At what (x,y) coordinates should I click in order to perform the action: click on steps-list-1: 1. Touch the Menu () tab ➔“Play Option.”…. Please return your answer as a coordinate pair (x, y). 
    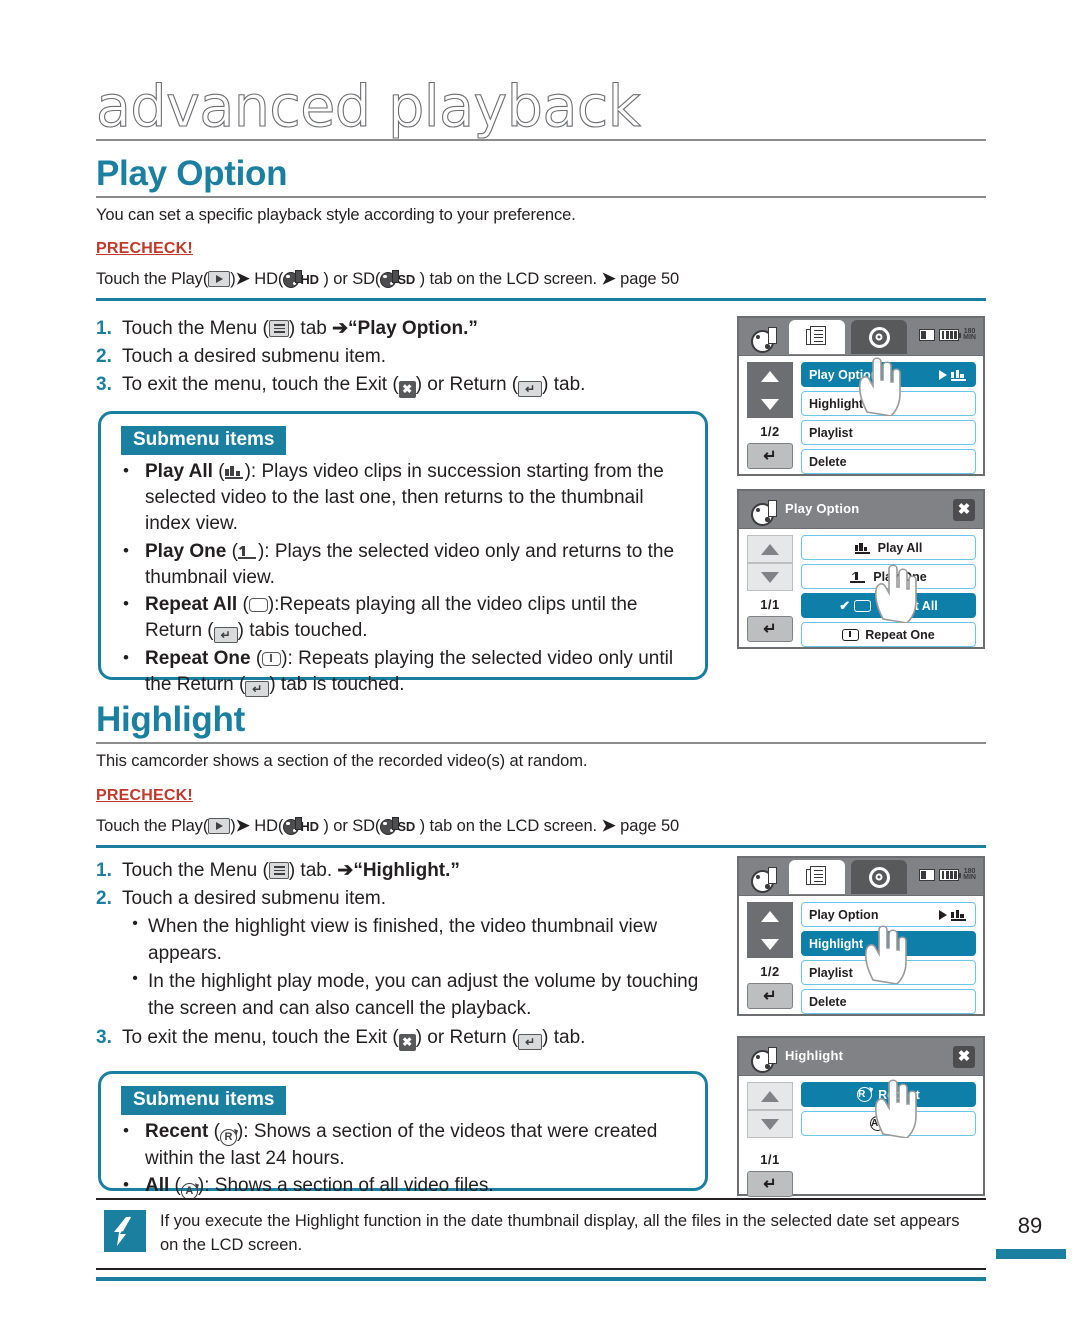
    Looking at the image, I should click on (406, 357).